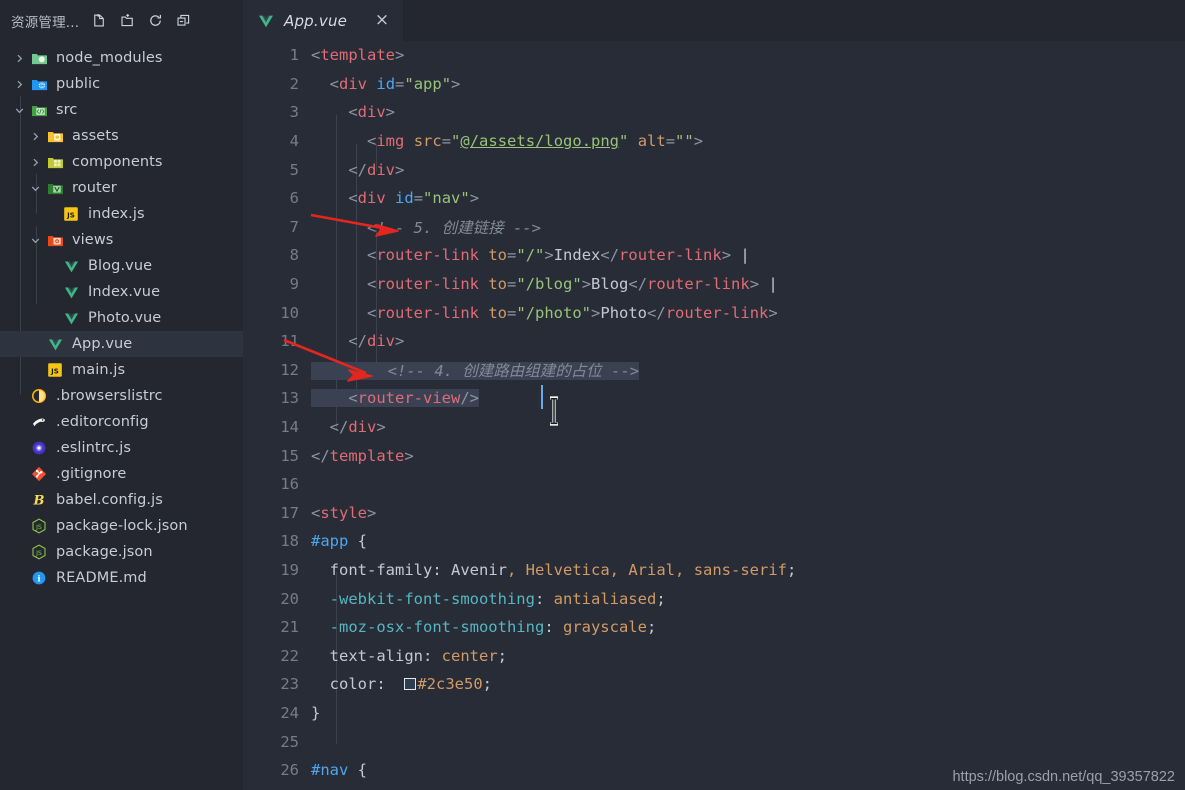 The height and width of the screenshot is (790, 1185). What do you see at coordinates (294, 83) in the screenshot?
I see `line-number: 2` at bounding box center [294, 83].